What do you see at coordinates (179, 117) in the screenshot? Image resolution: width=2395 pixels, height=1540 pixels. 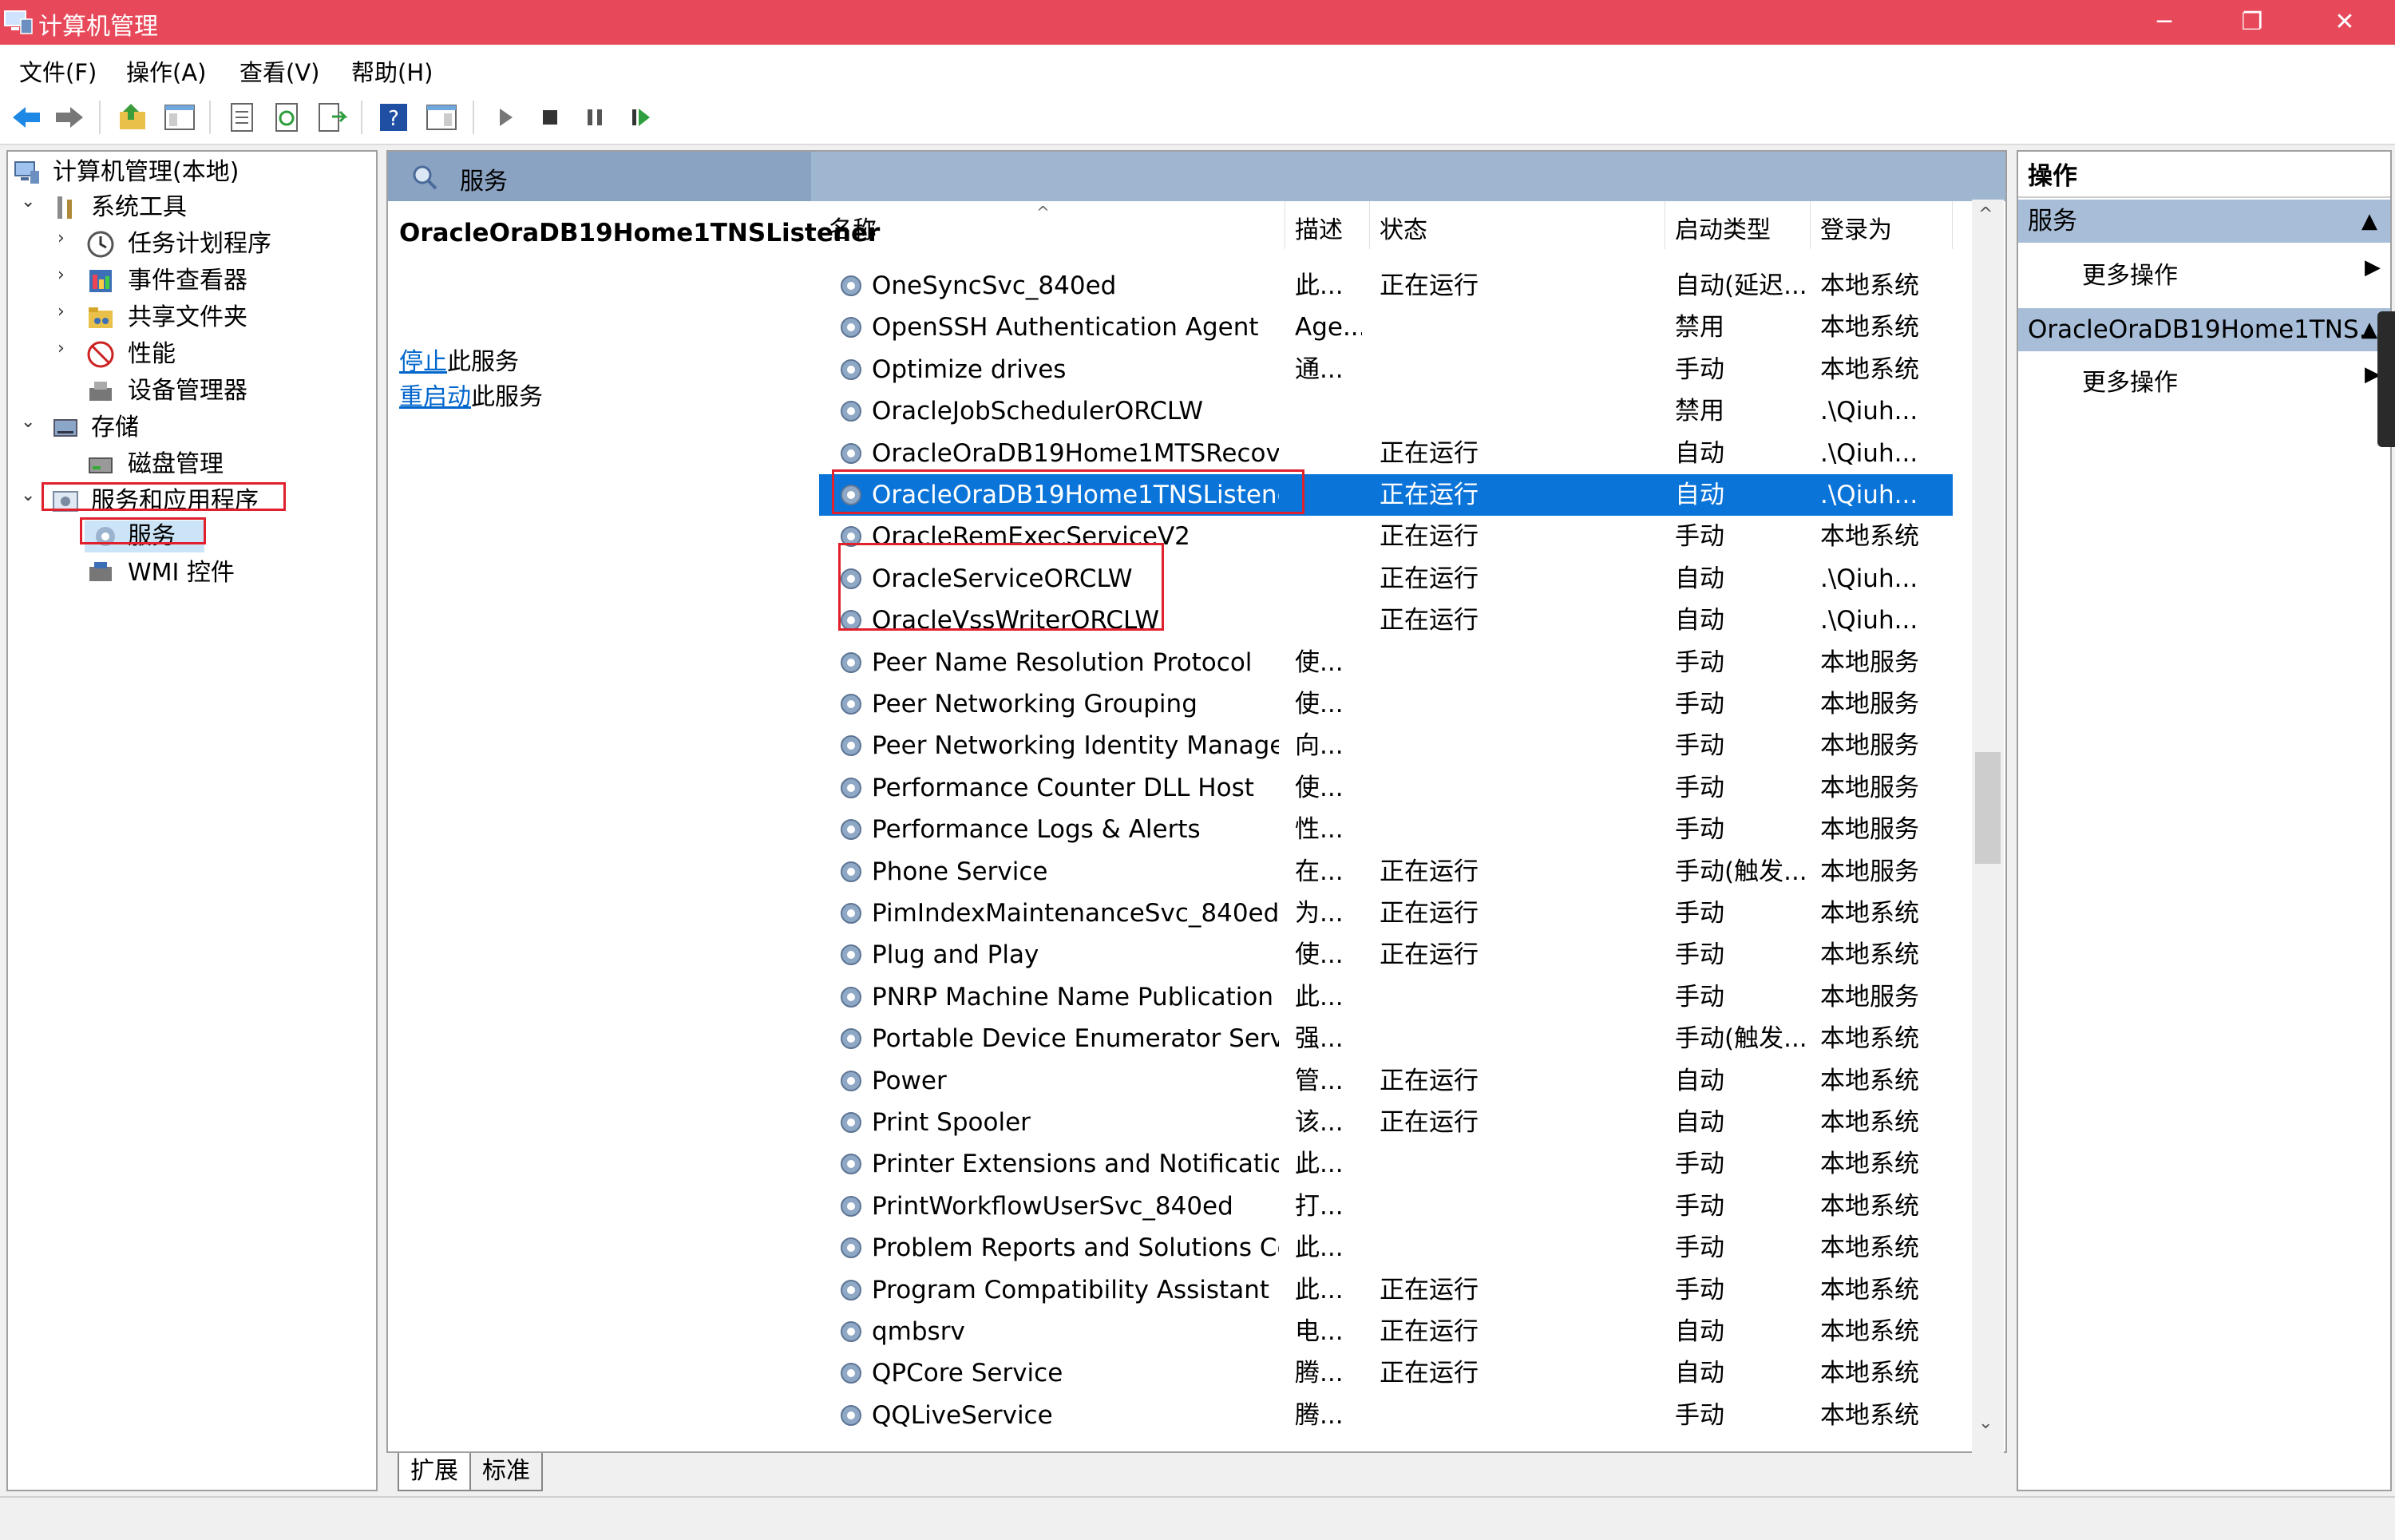 I see `show-hide-tree-icon` at bounding box center [179, 117].